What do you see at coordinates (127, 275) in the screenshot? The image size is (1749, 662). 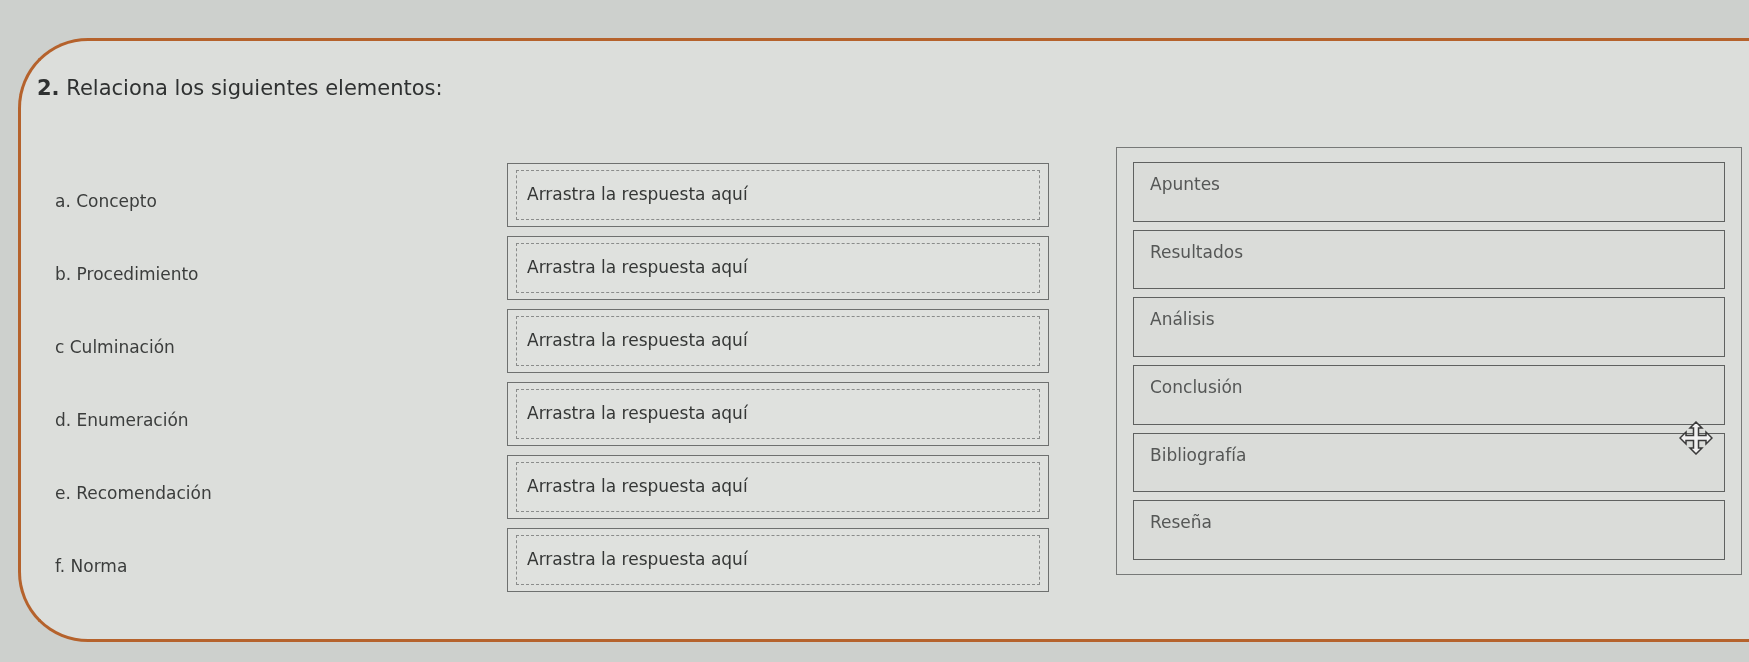 I see `item-label: b. Procedimiento` at bounding box center [127, 275].